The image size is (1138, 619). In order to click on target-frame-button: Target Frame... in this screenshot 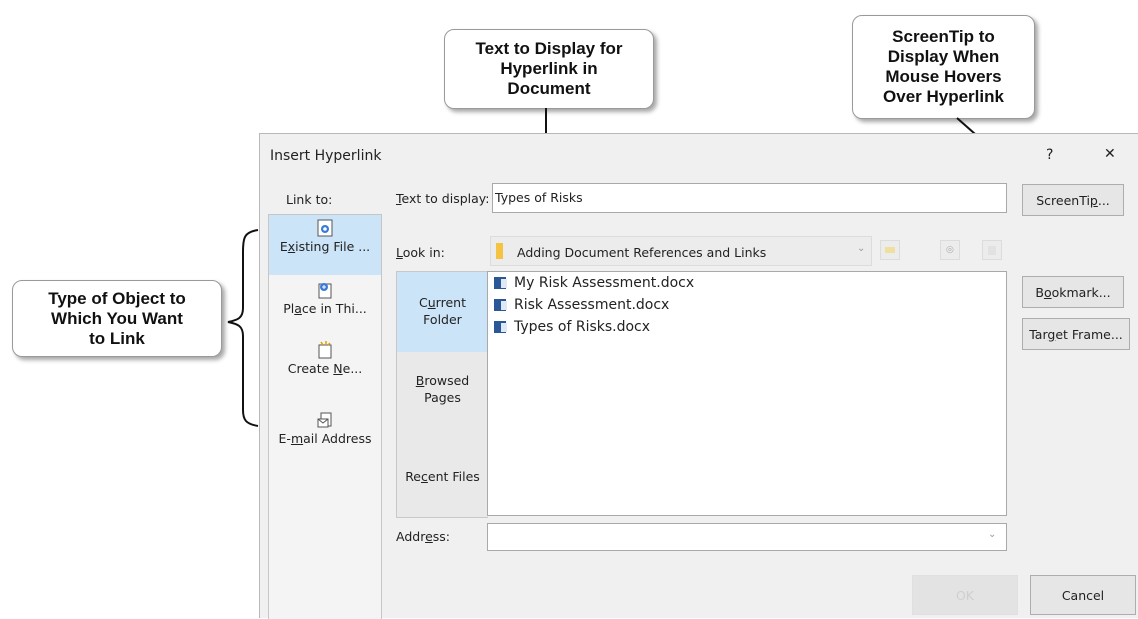, I will do `click(1076, 334)`.